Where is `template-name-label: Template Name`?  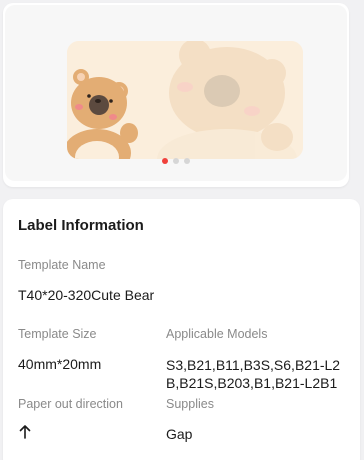
template-name-label: Template Name is located at coordinates (62, 265).